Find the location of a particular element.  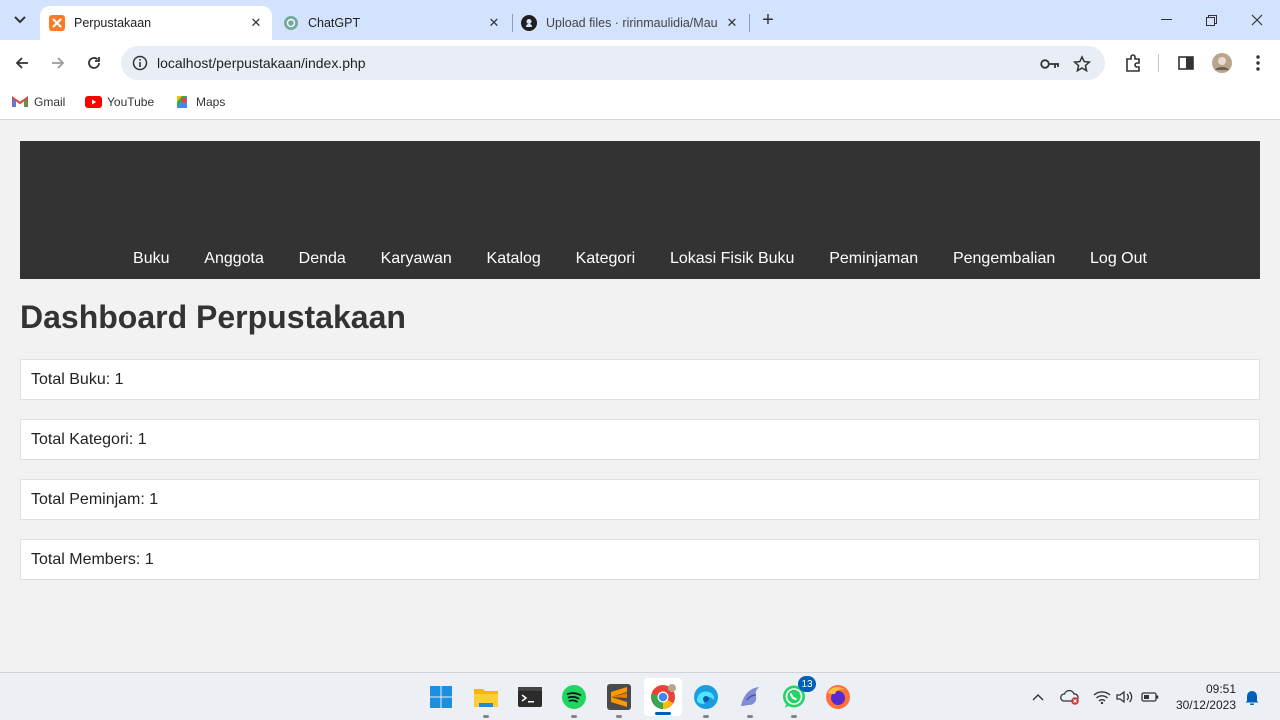

bookmarks-bar: Gmail YouTube Maps is located at coordinates (640, 103).